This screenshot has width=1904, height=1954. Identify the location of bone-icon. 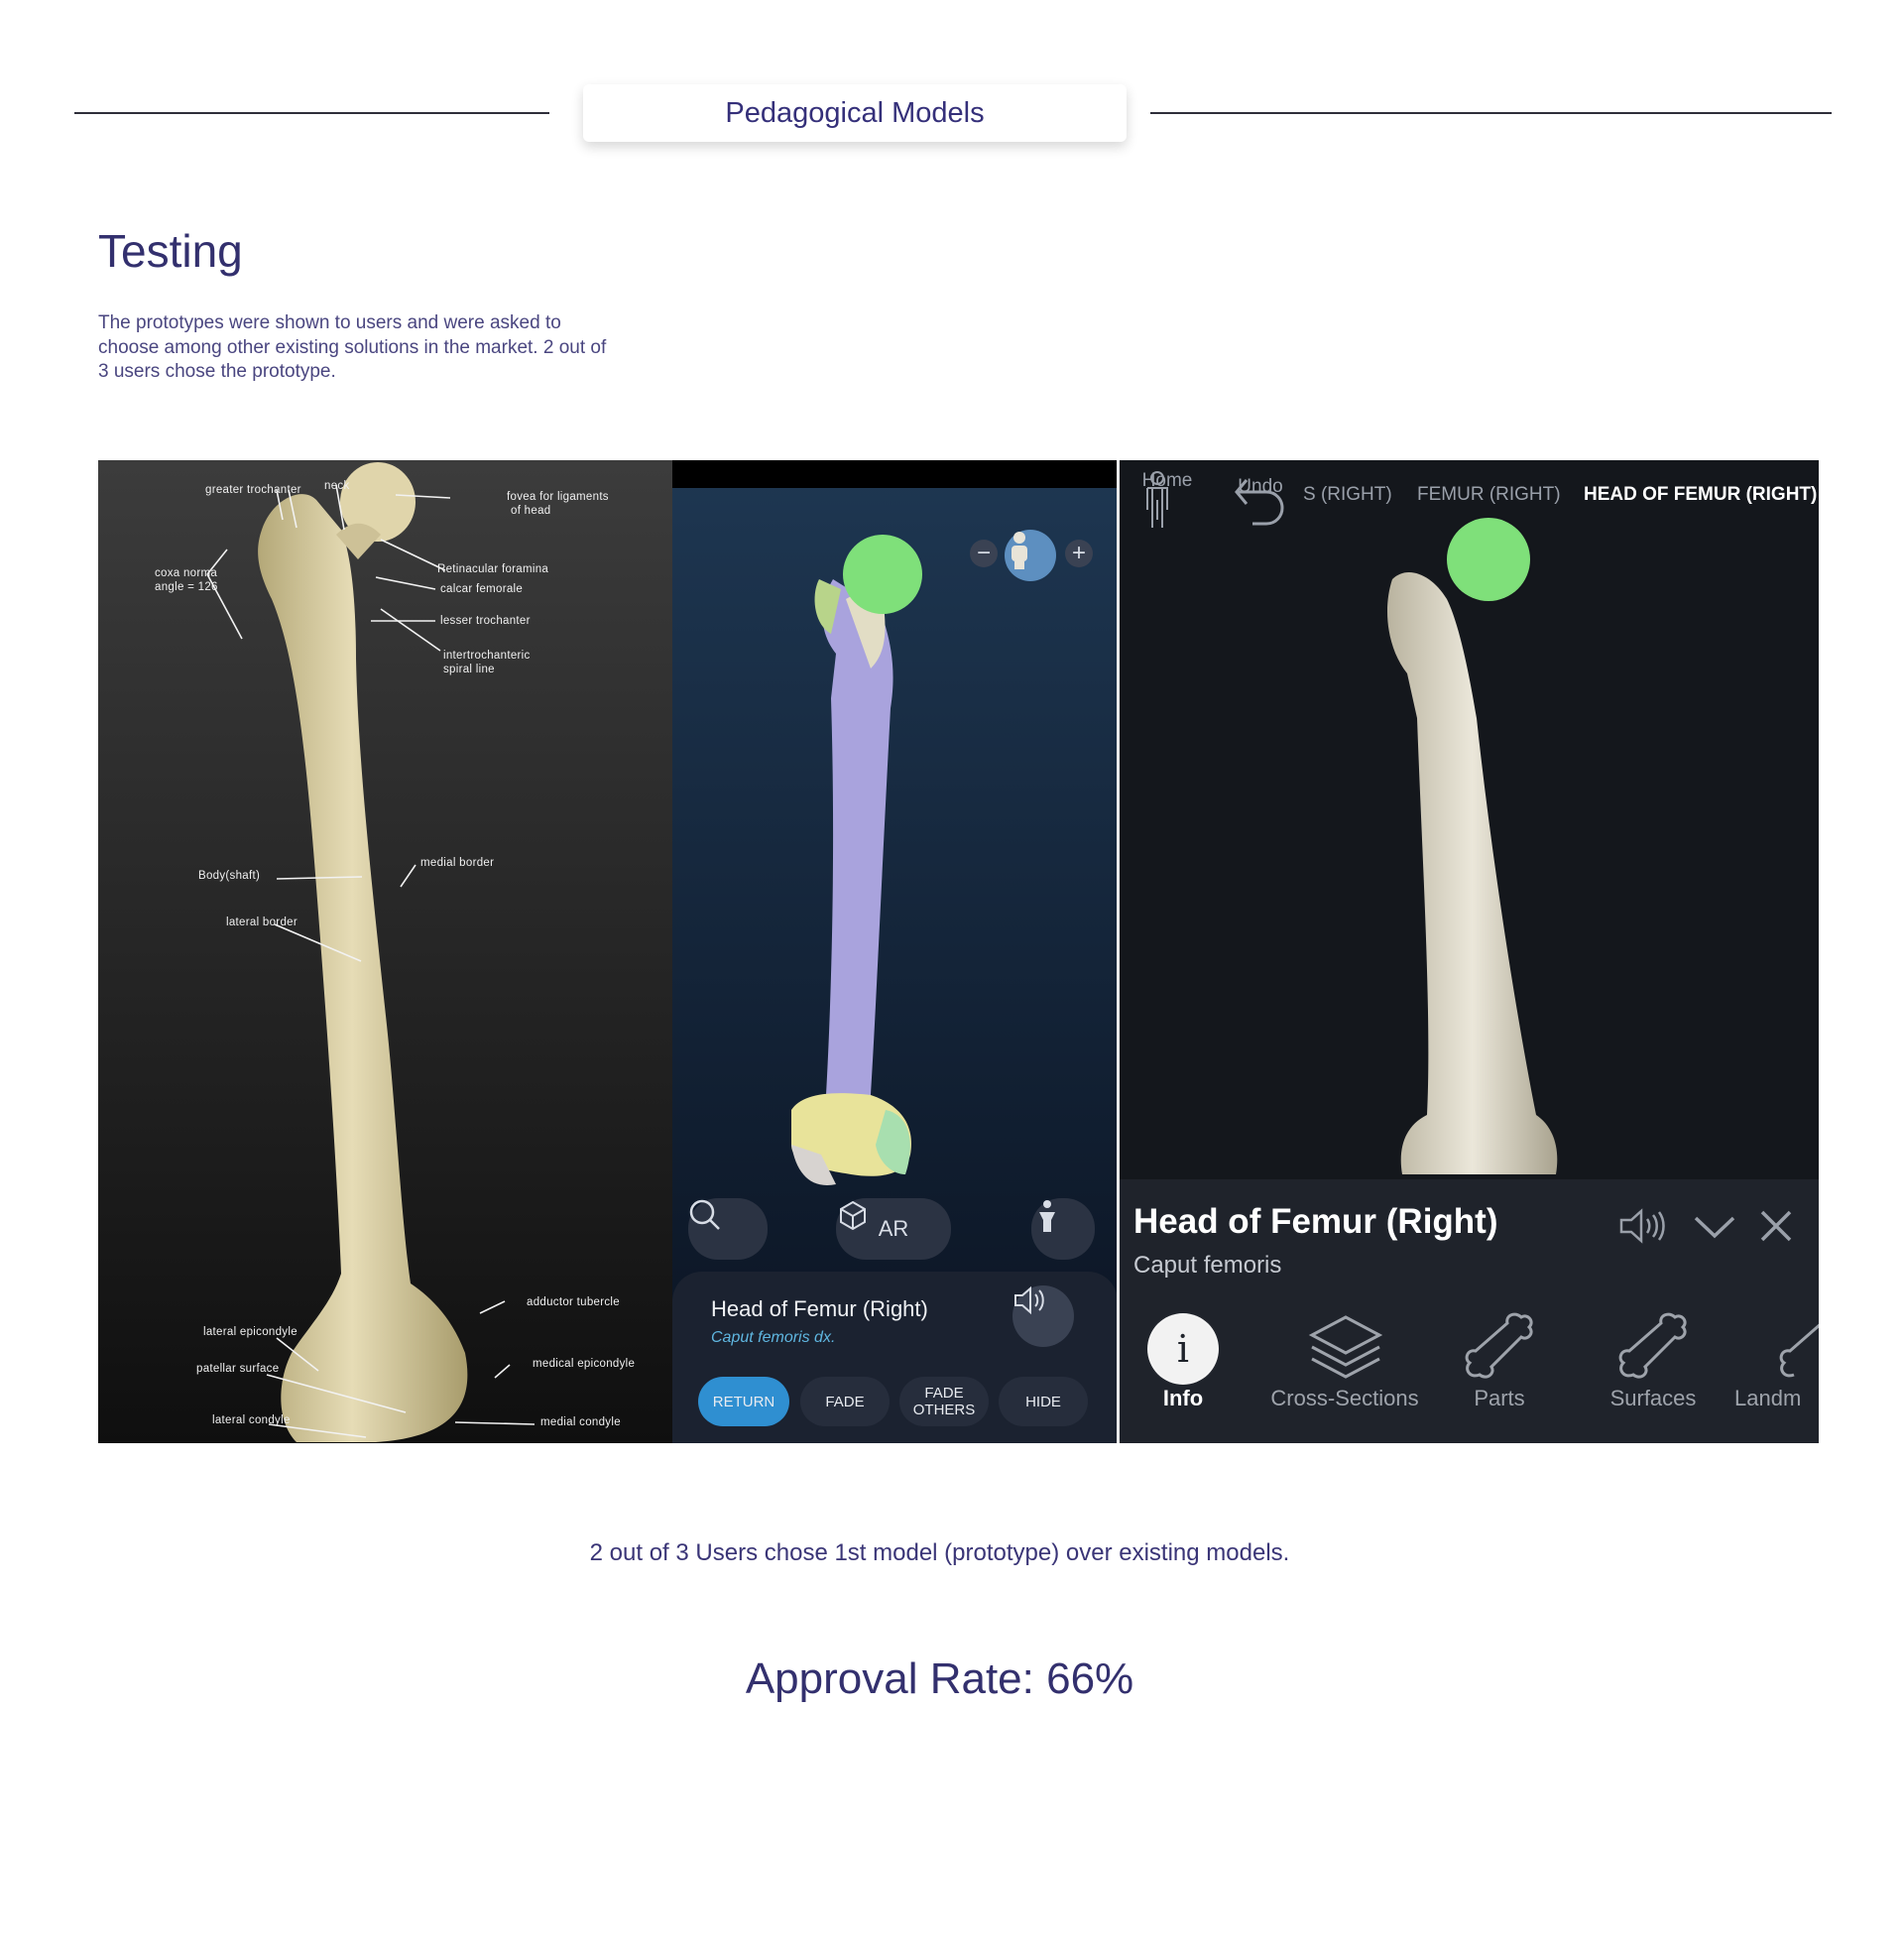
(1499, 1345).